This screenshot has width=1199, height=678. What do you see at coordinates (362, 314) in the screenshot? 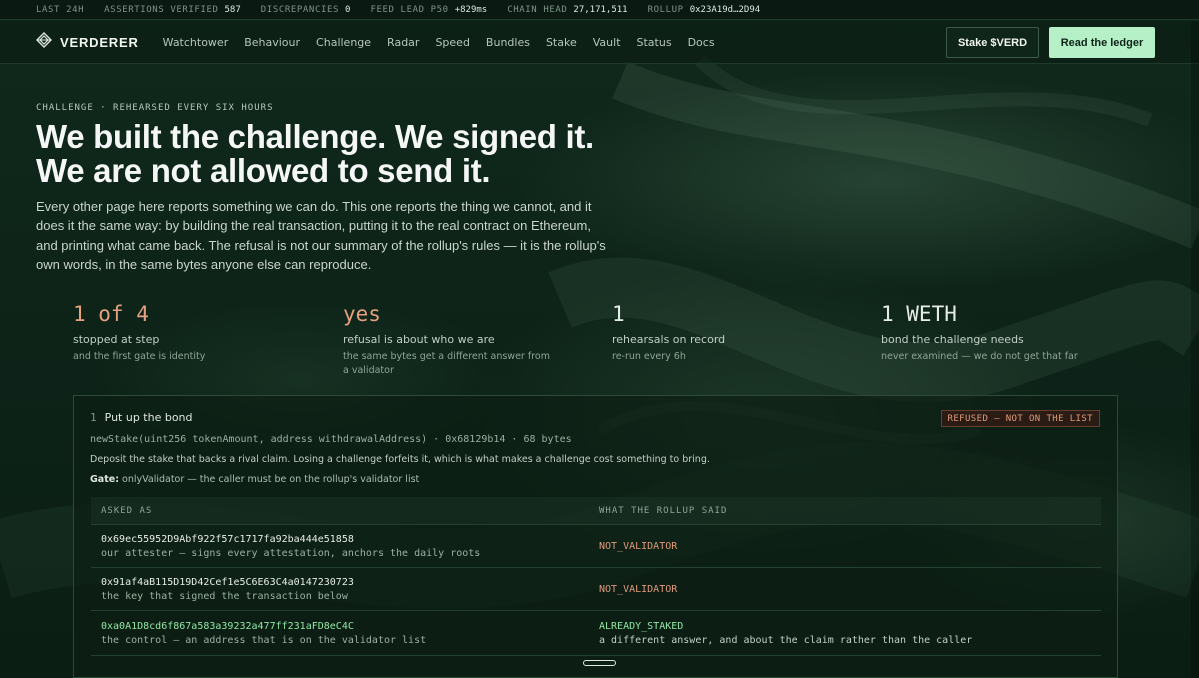
I see `stat-value: yes` at bounding box center [362, 314].